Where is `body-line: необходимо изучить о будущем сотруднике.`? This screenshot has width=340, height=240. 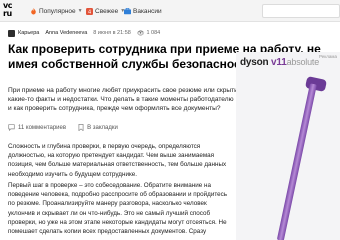
body-line: необходимо изучить о будущем сотруднике. is located at coordinates (73, 174).